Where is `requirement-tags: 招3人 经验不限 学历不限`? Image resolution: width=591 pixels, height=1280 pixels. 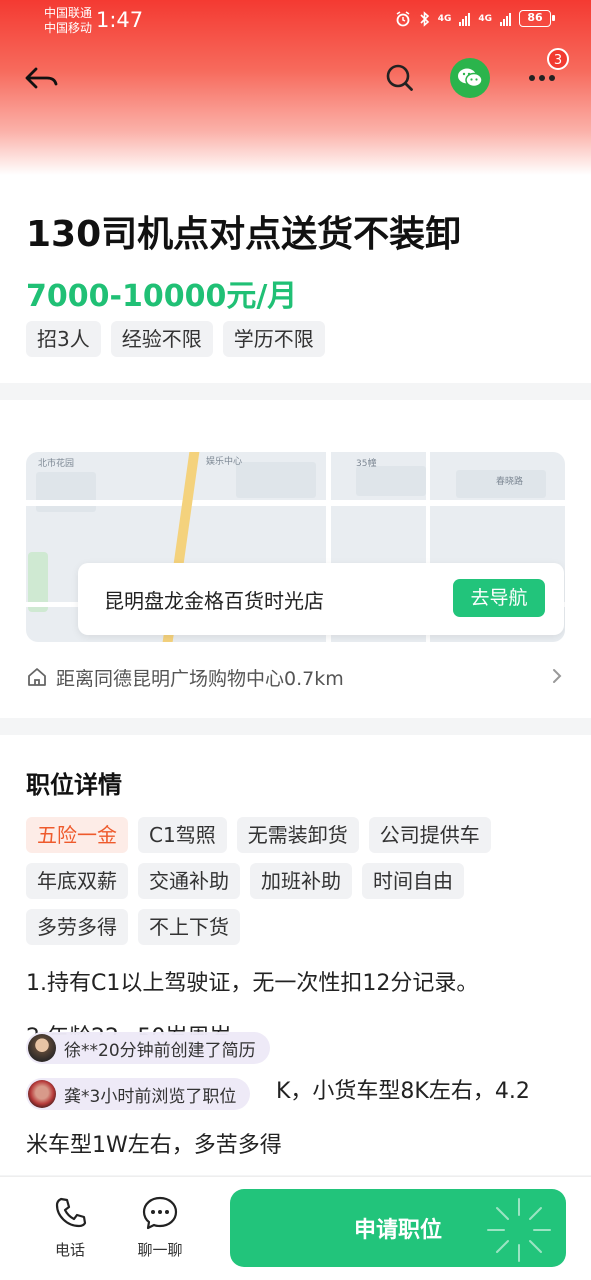 requirement-tags: 招3人 经验不限 学历不限 is located at coordinates (175, 339).